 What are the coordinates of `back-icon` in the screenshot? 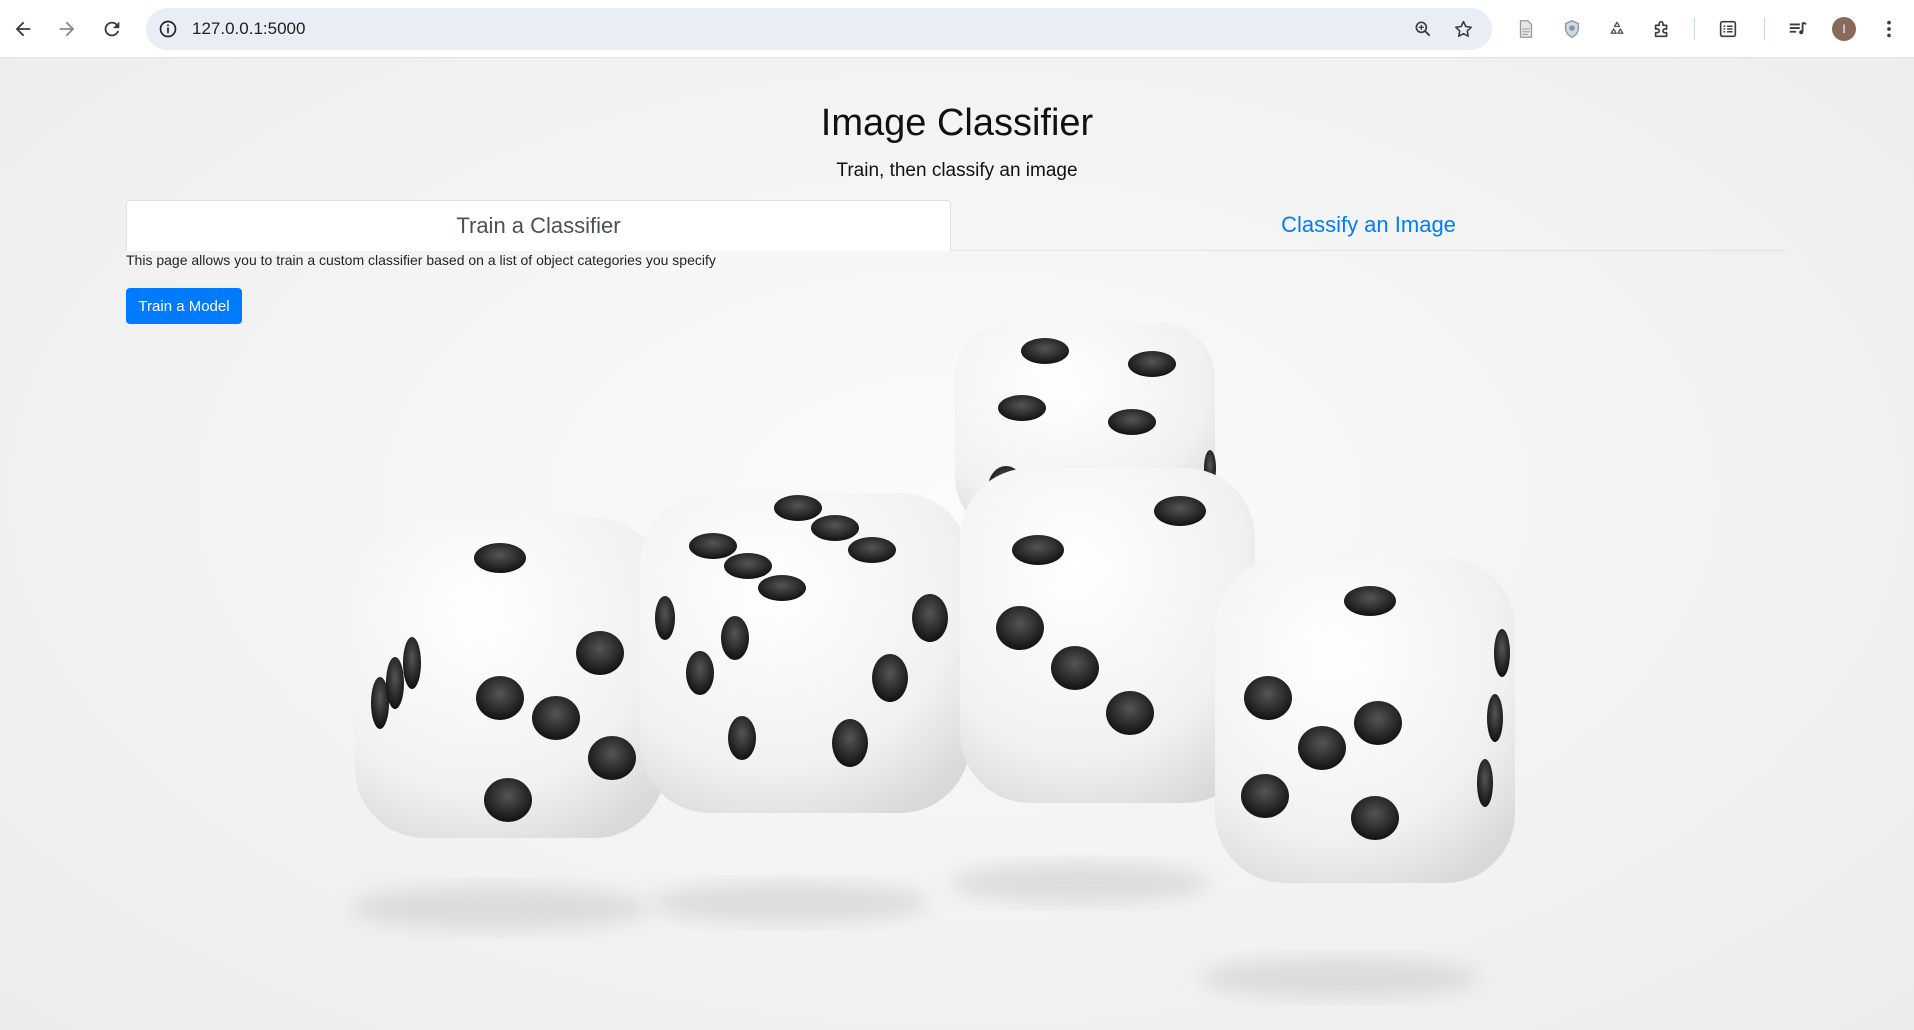 It's located at (23, 29).